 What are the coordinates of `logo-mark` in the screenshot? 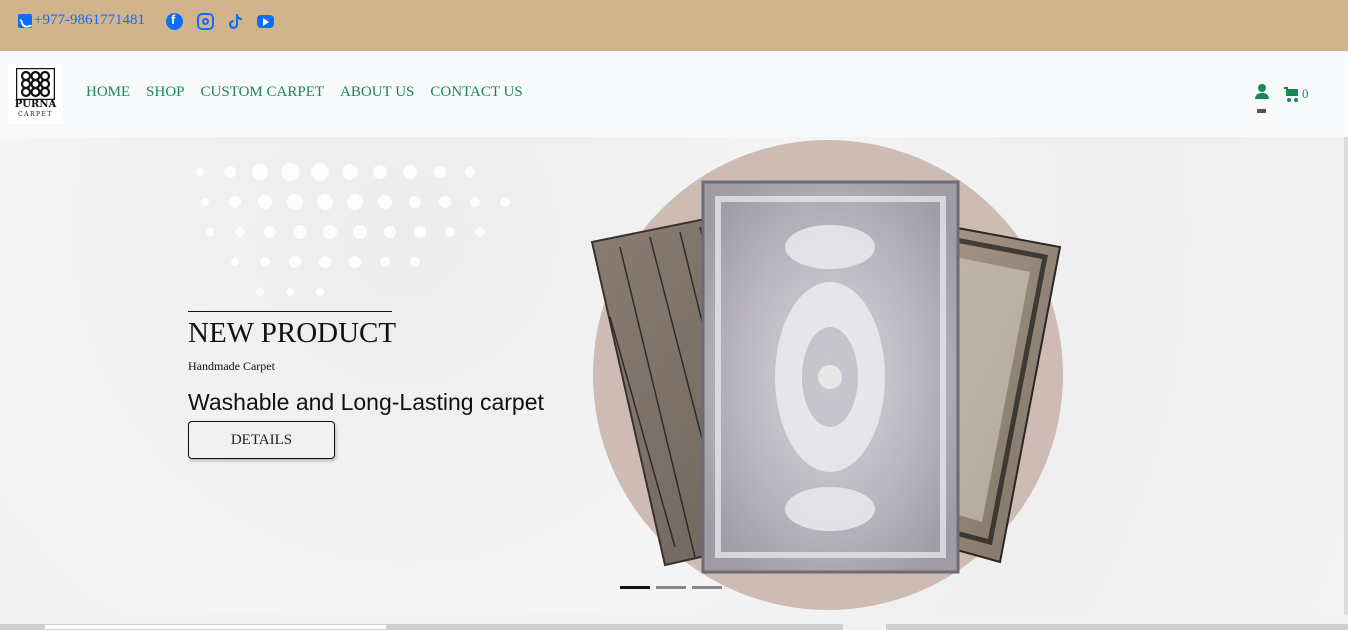 It's located at (35, 84).